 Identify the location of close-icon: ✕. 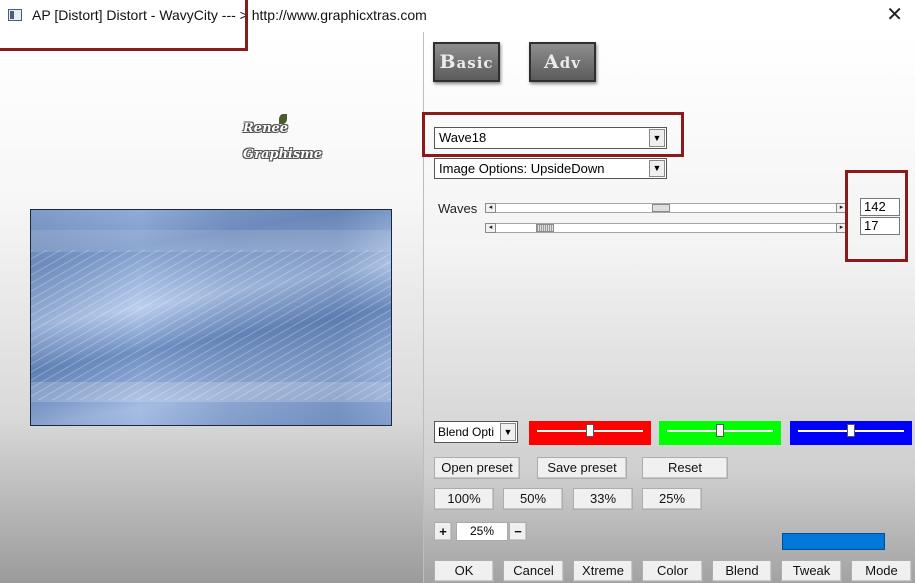
(894, 15).